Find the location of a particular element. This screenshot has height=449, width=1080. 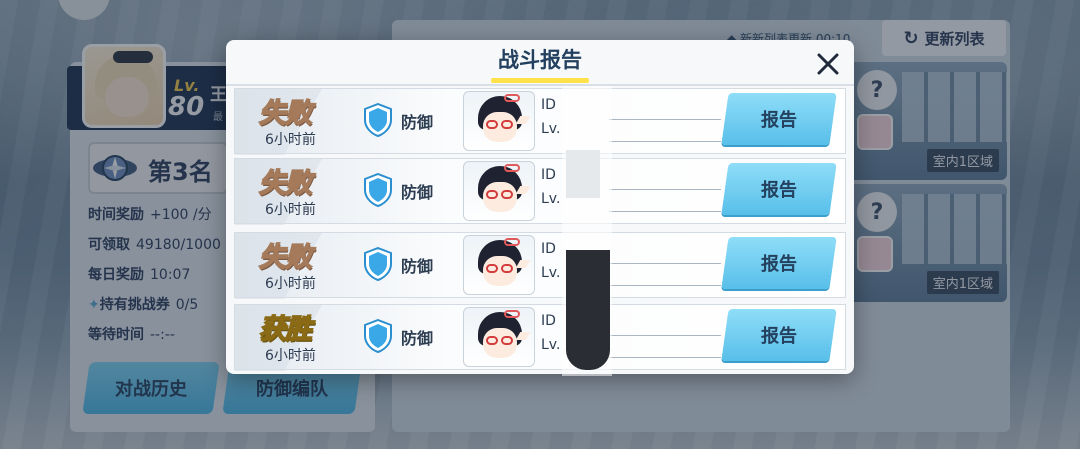

dialog-separator is located at coordinates (540, 85).